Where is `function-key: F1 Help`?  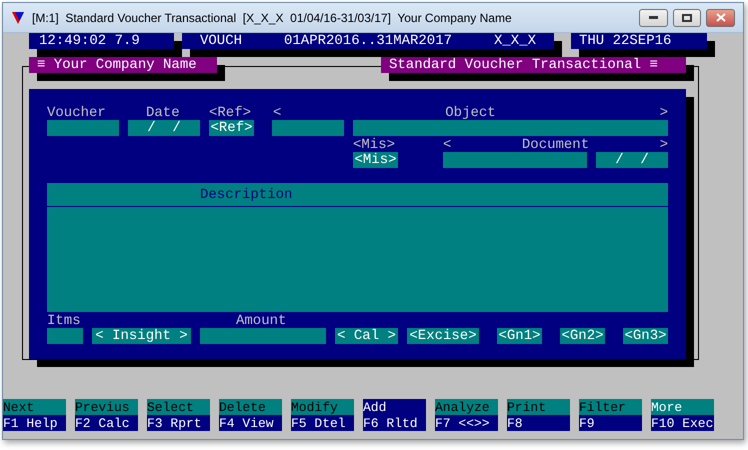 function-key: F1 Help is located at coordinates (34, 423).